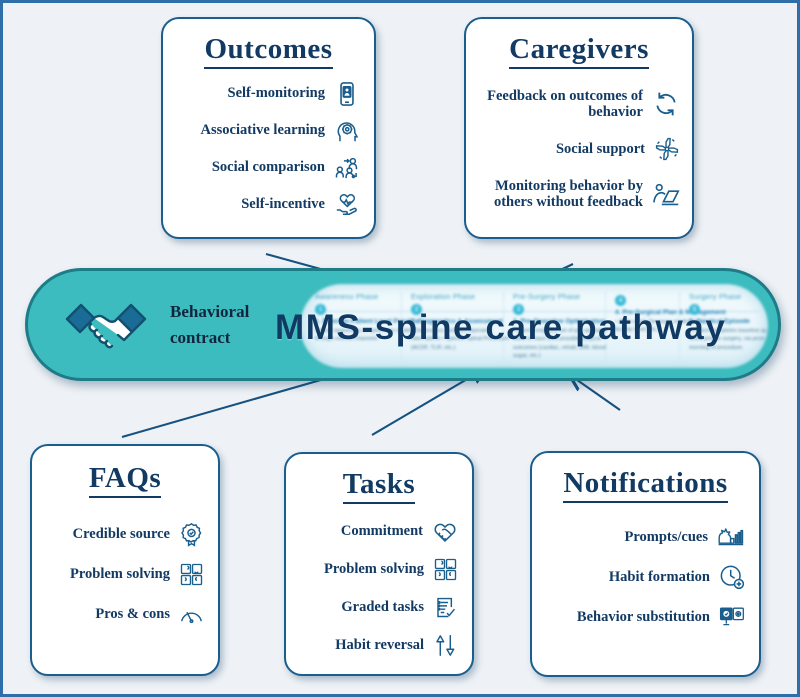 Image resolution: width=800 pixels, height=697 pixels. What do you see at coordinates (547, 296) in the screenshot?
I see `phase-name: Pre-Surgery Phase` at bounding box center [547, 296].